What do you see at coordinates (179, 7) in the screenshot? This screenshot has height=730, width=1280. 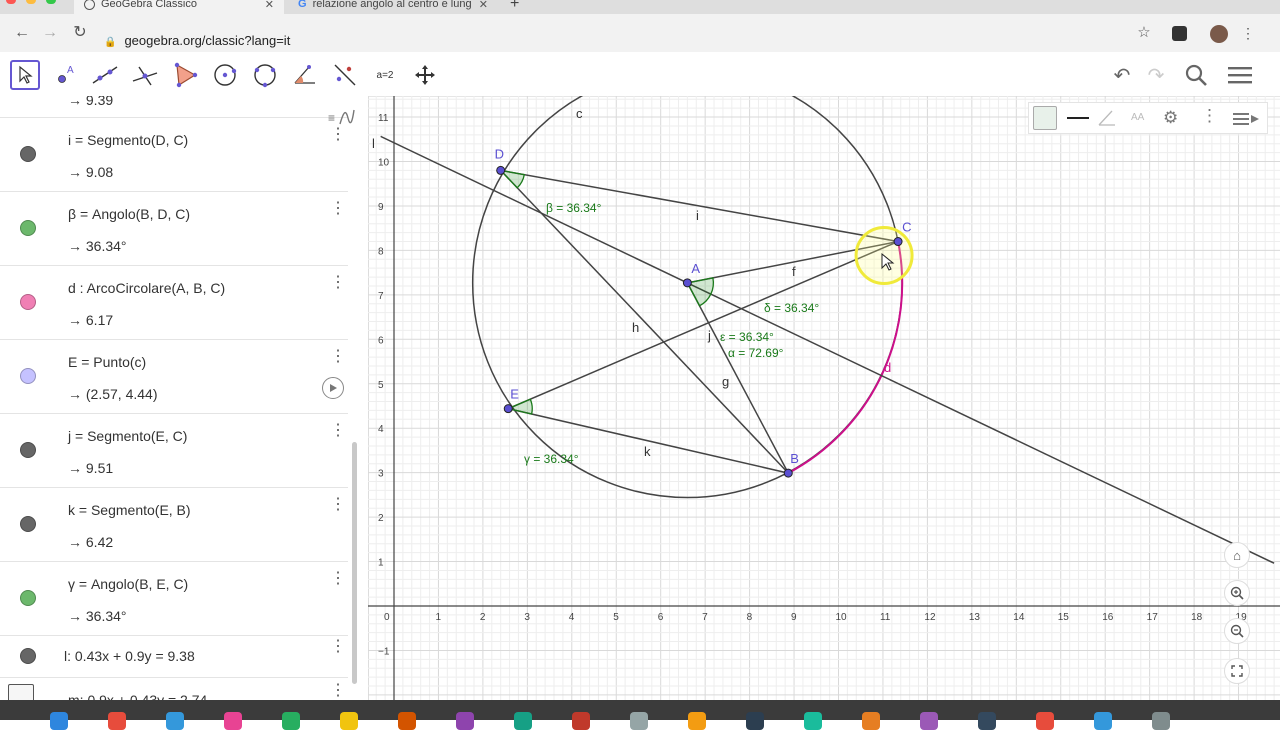 I see `tab-geogebra: GeoGebra Classico ✕` at bounding box center [179, 7].